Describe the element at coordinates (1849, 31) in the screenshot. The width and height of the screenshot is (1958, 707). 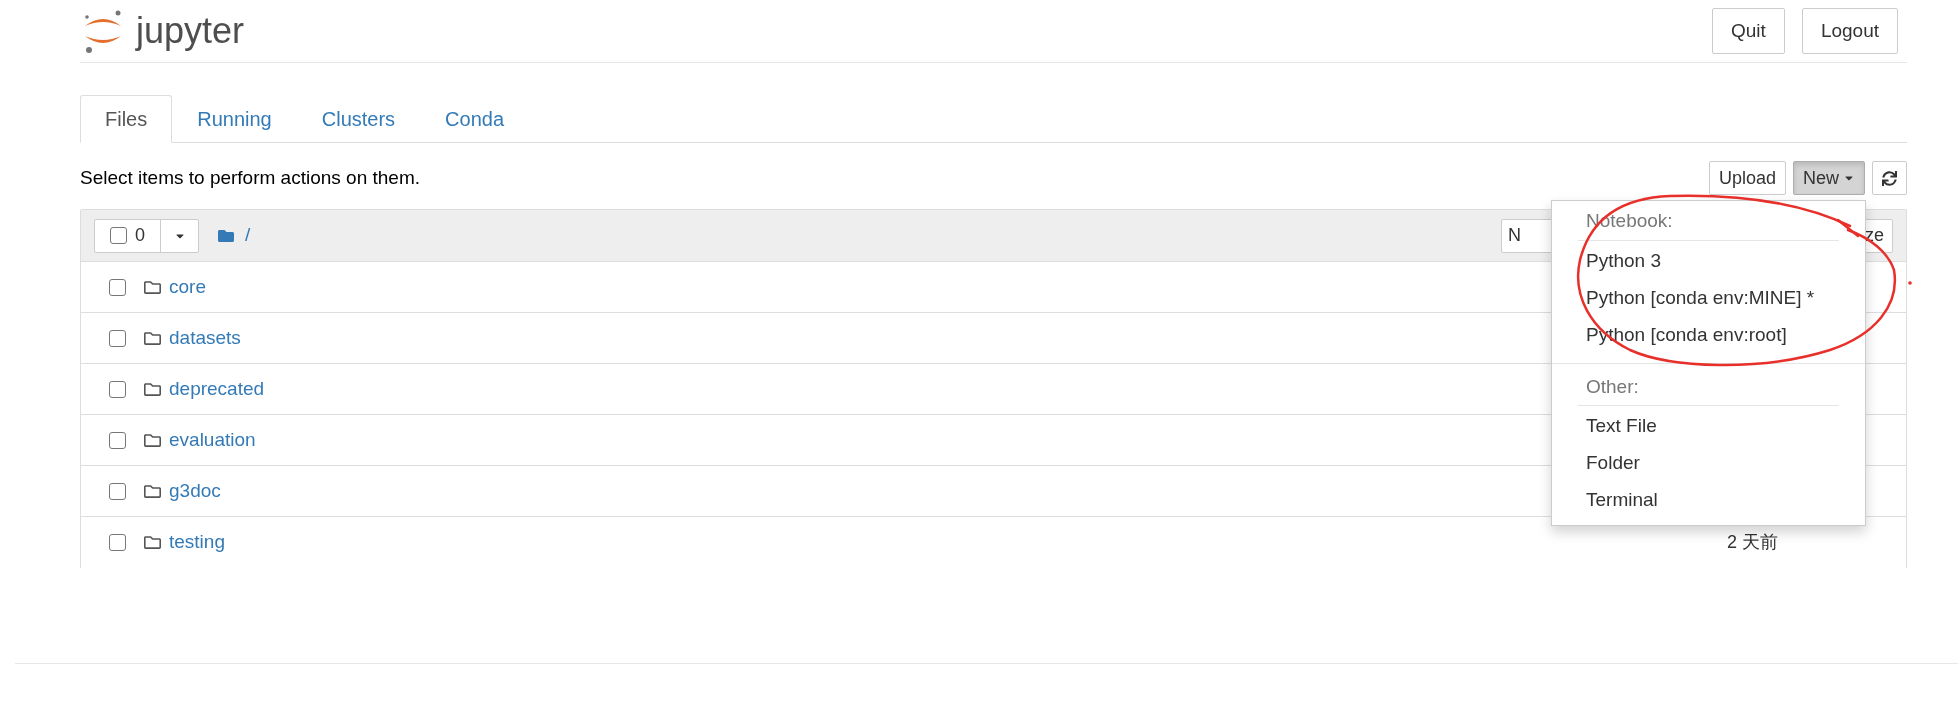
I see `header-button: Logout` at that location.